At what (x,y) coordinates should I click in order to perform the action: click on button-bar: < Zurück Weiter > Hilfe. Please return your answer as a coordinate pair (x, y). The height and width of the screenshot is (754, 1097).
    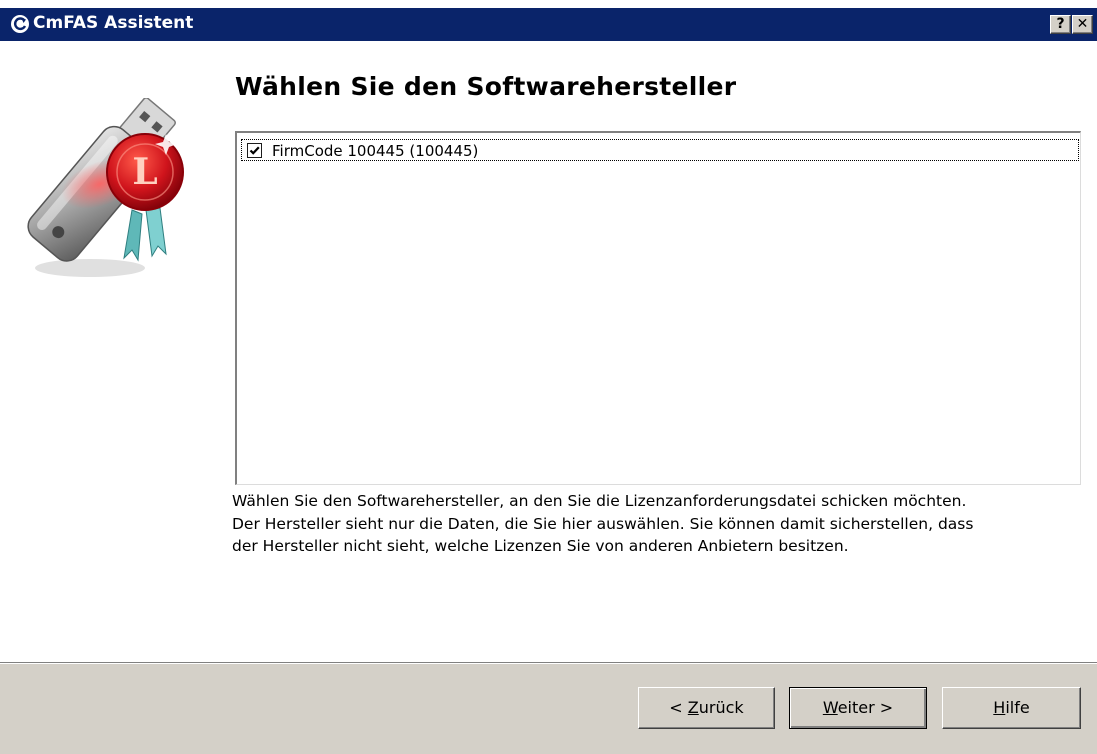
    Looking at the image, I should click on (548, 709).